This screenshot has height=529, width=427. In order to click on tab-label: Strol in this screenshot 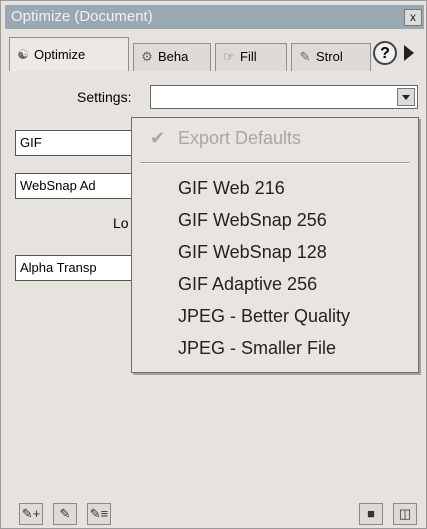, I will do `click(329, 56)`.